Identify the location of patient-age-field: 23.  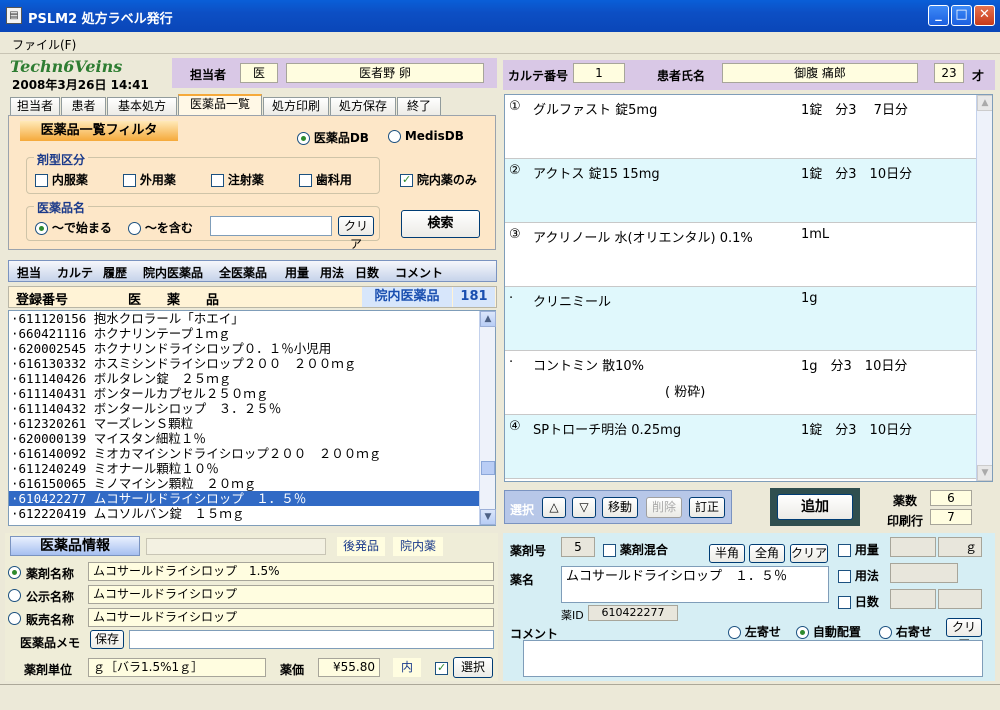
(949, 73).